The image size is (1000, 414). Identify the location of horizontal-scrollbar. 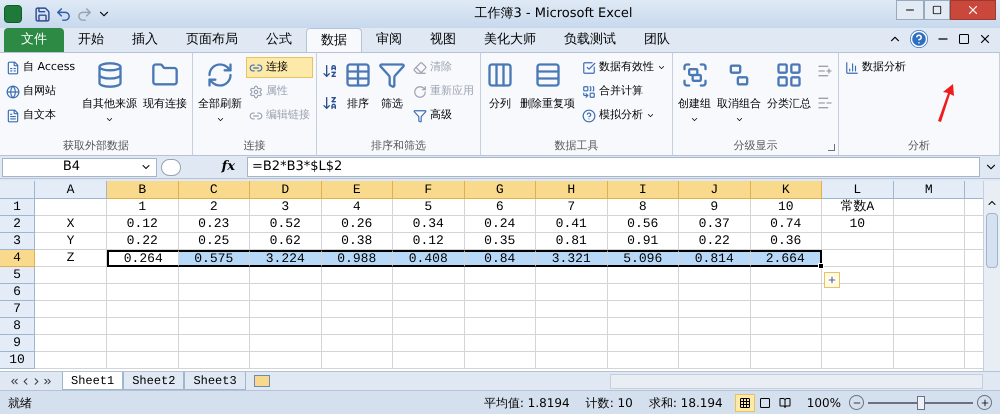
(796, 381).